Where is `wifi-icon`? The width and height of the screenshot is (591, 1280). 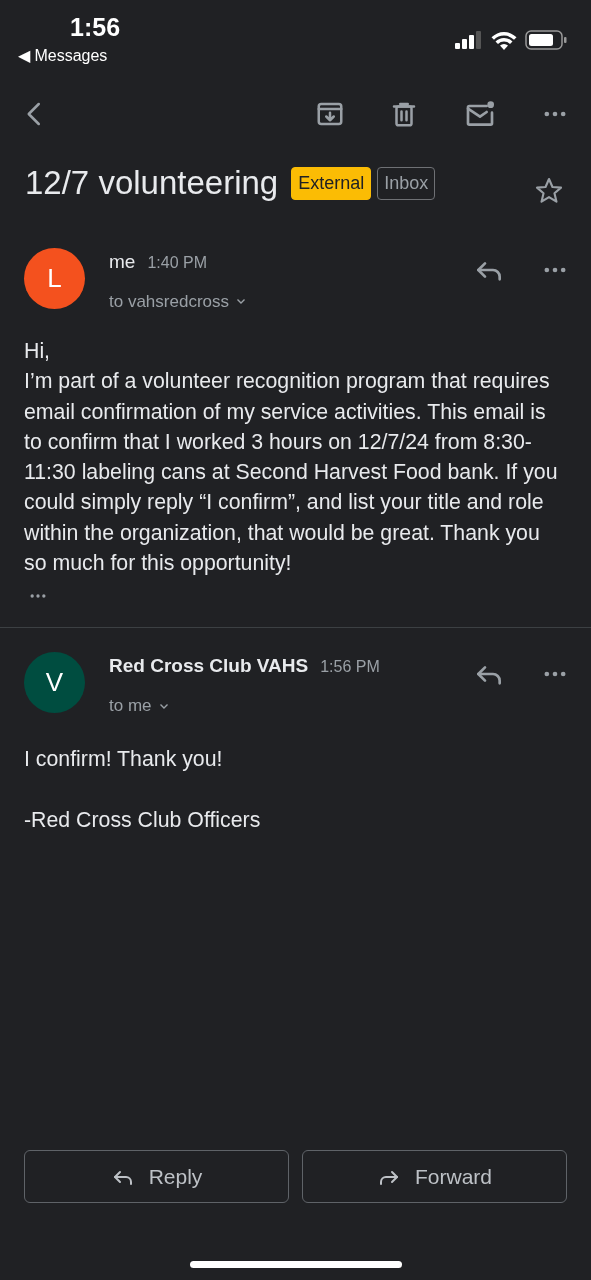 wifi-icon is located at coordinates (504, 40).